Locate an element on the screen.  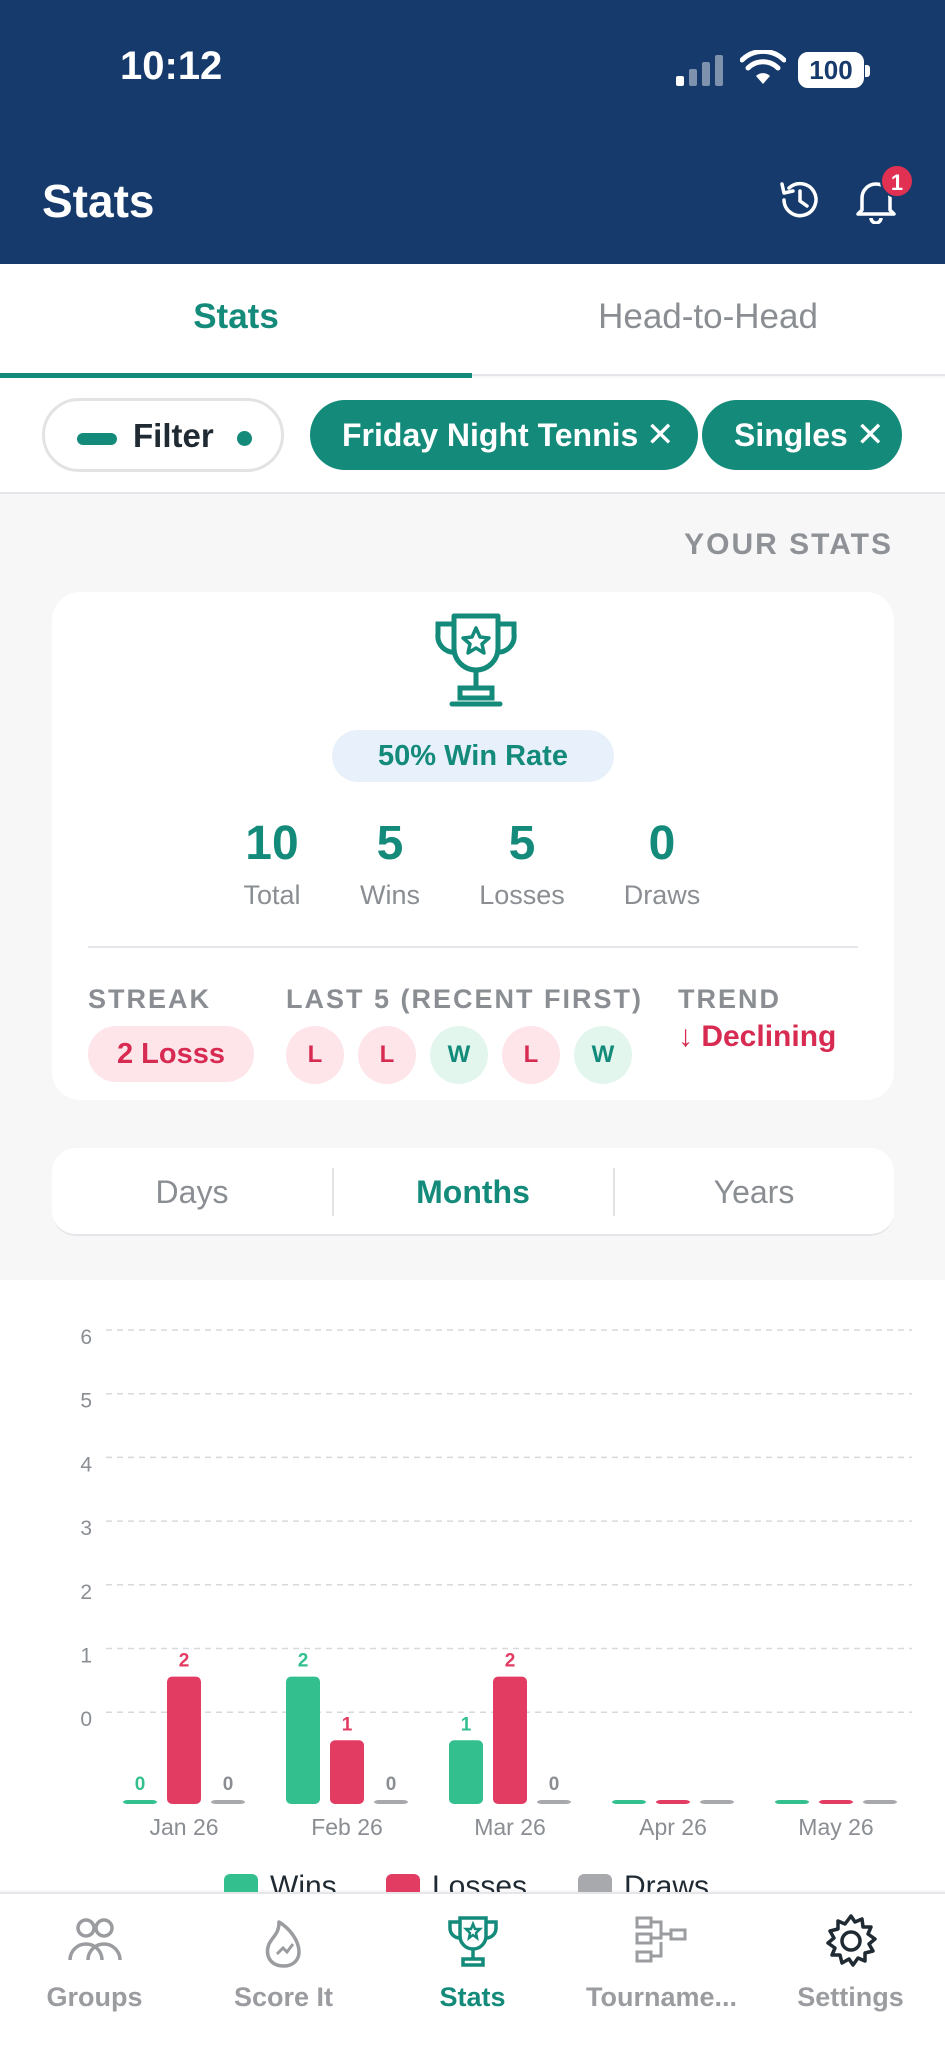
app-header: 10:12 100 Stats 1 is located at coordinates (472, 132).